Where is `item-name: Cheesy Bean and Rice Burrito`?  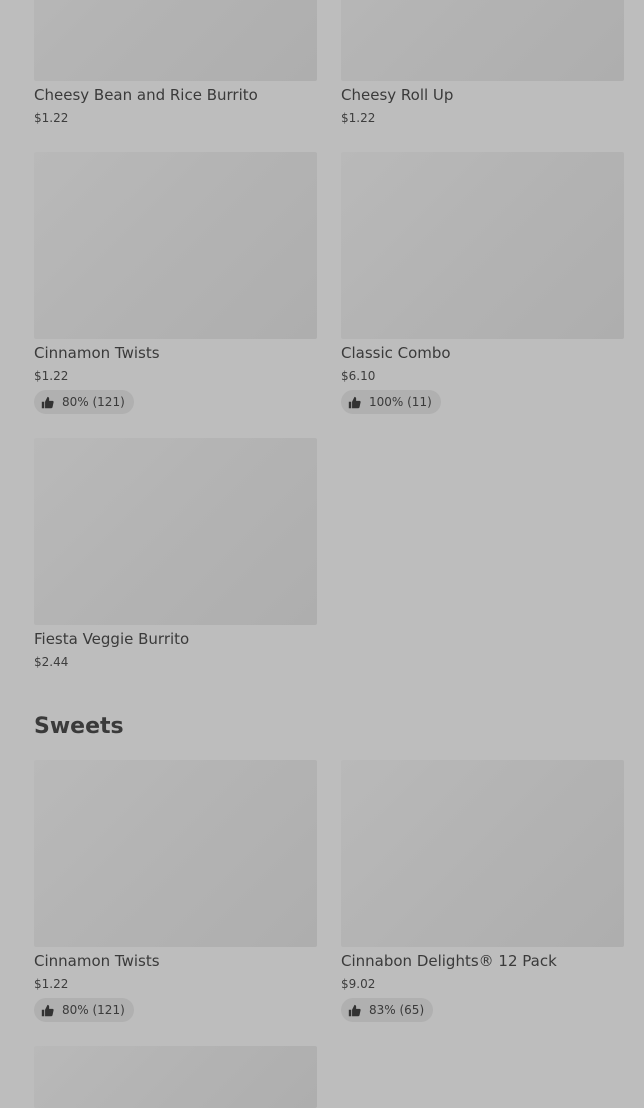 item-name: Cheesy Bean and Rice Burrito is located at coordinates (146, 95).